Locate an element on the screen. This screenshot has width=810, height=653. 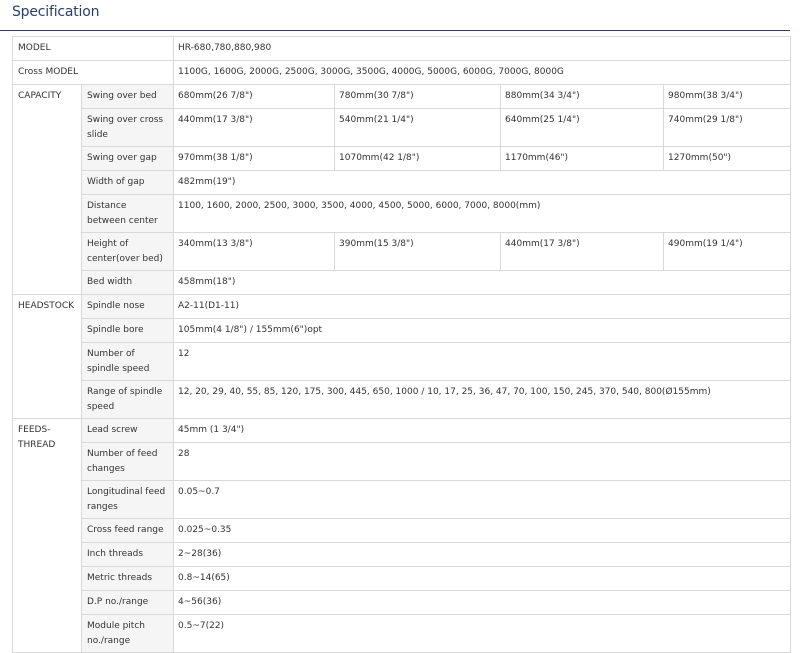
row-label: Cross feed range is located at coordinates (127, 530).